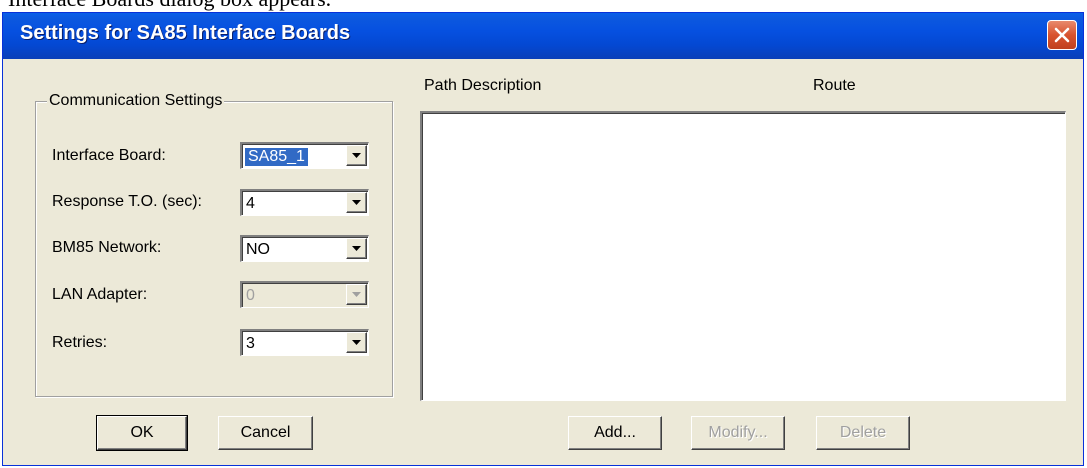 This screenshot has width=1087, height=468. I want to click on retries-label: Retries:, so click(80, 342).